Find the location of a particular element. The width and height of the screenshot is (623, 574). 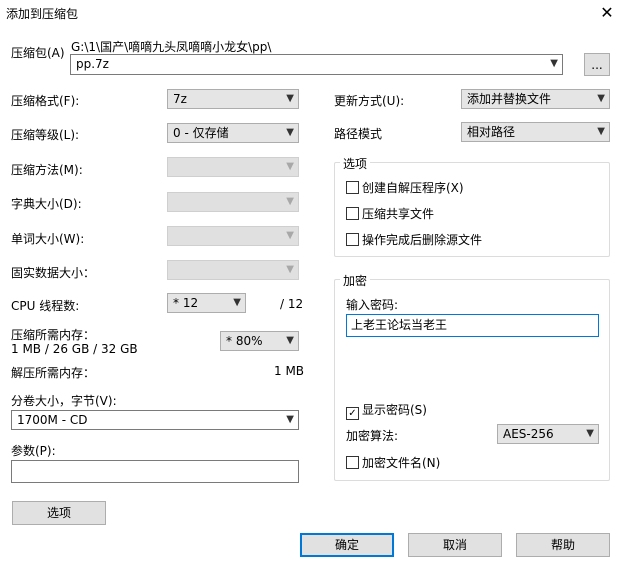

solid-select: ▼ is located at coordinates (233, 270).